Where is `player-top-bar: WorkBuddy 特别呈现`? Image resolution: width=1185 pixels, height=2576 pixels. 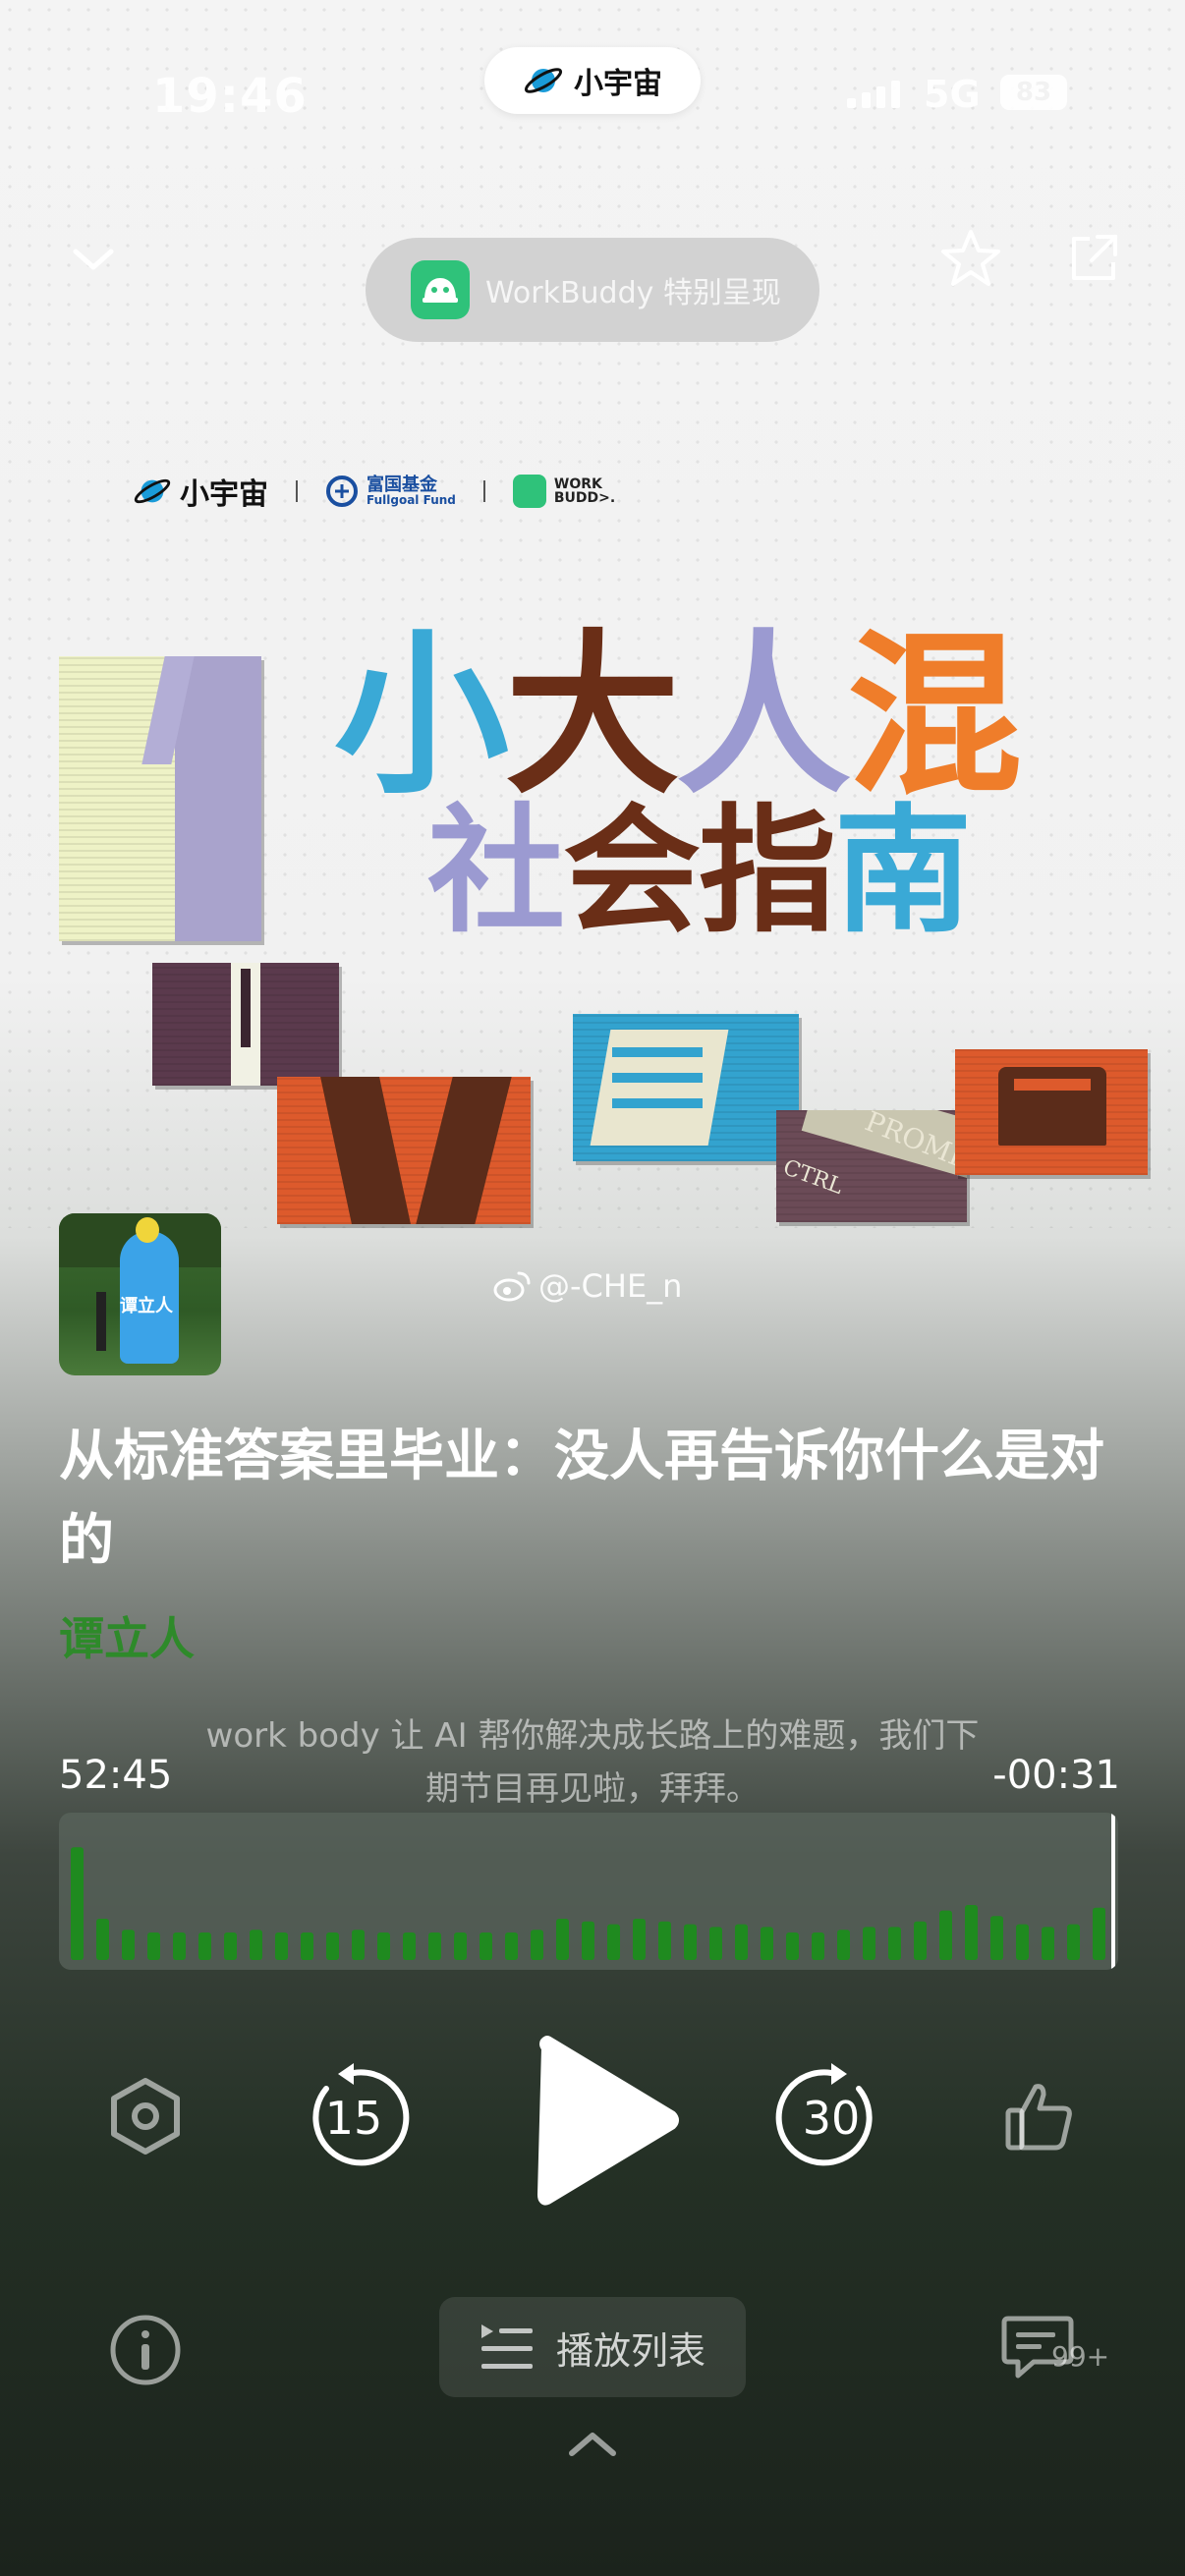 player-top-bar: WorkBuddy 特别呈现 is located at coordinates (592, 274).